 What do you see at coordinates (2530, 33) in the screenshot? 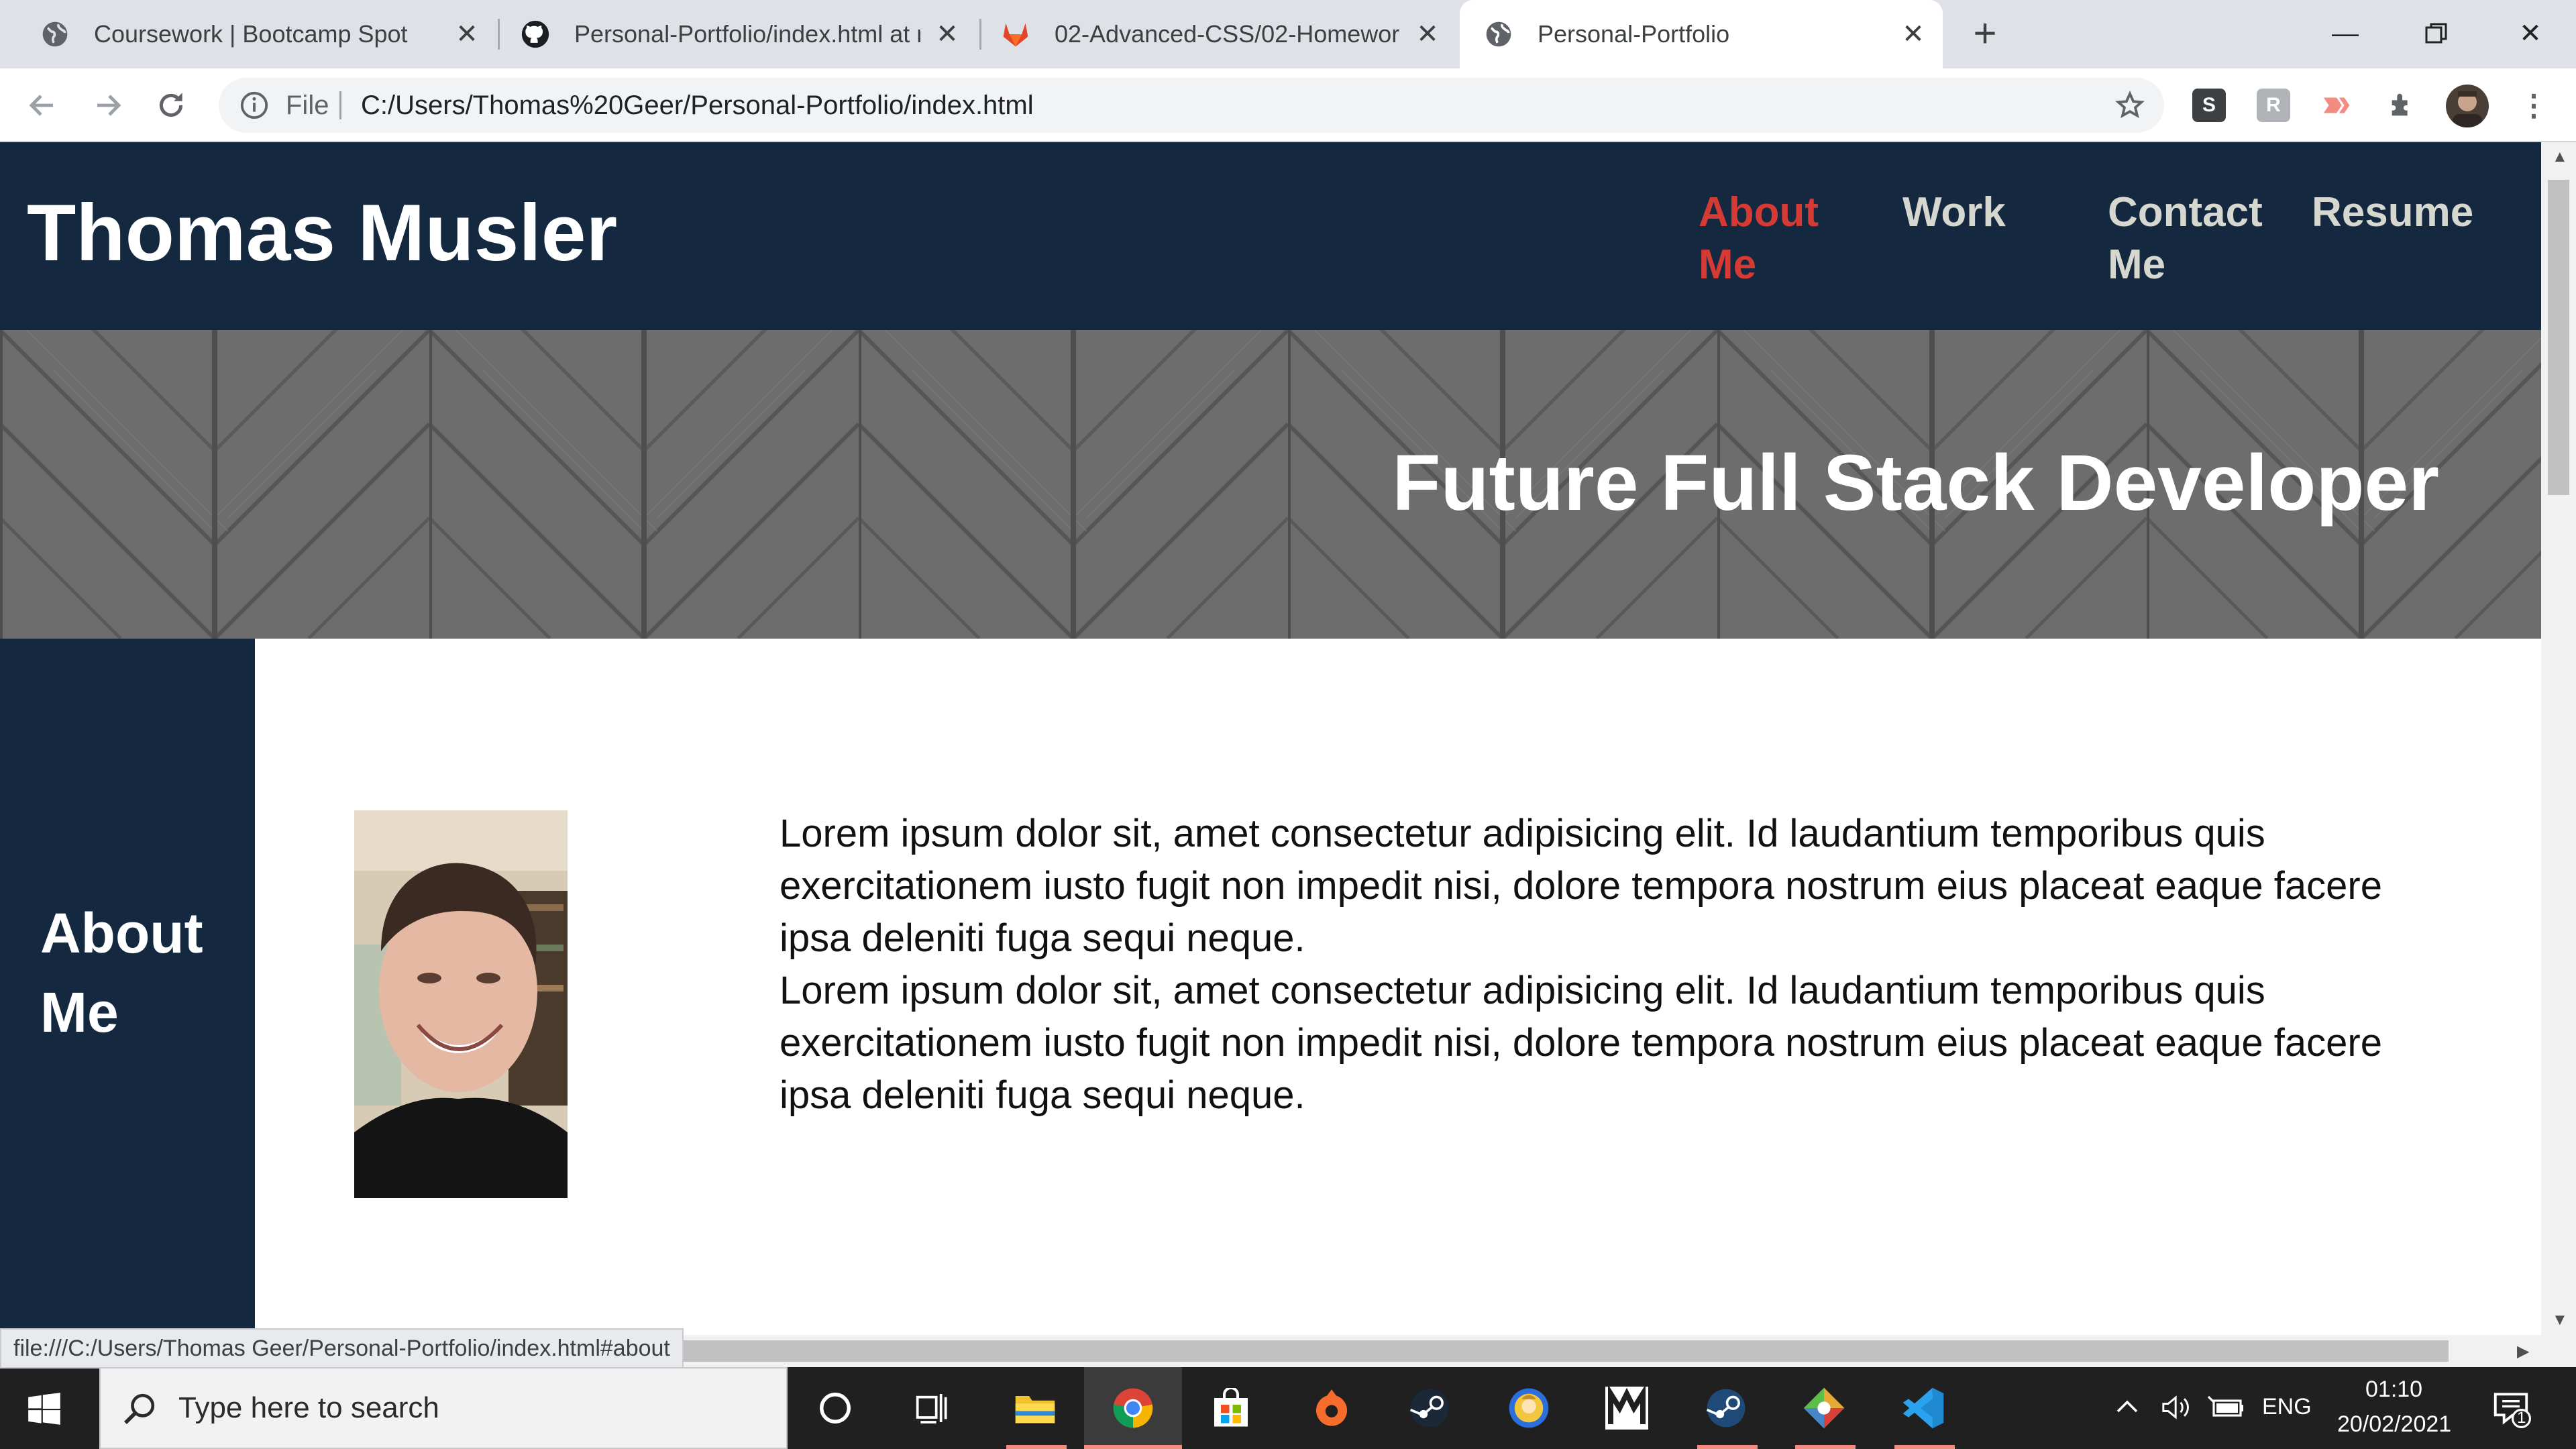
I see `close-window-icon: ✕` at bounding box center [2530, 33].